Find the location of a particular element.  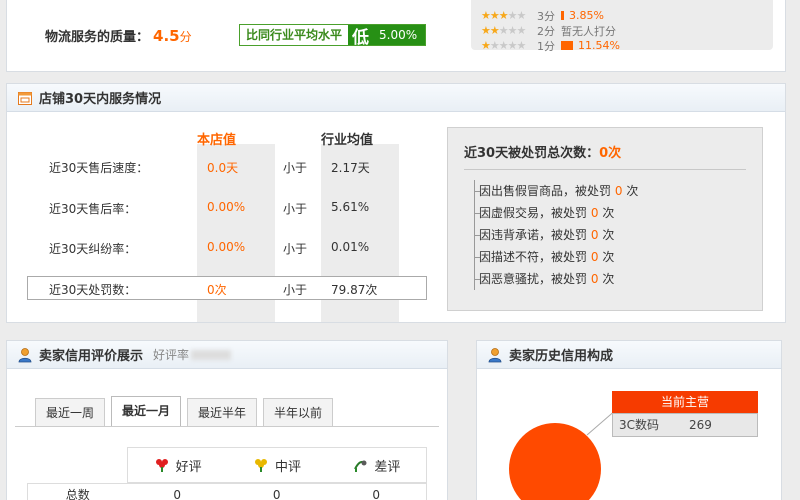

col-good: 好评 is located at coordinates (177, 465).